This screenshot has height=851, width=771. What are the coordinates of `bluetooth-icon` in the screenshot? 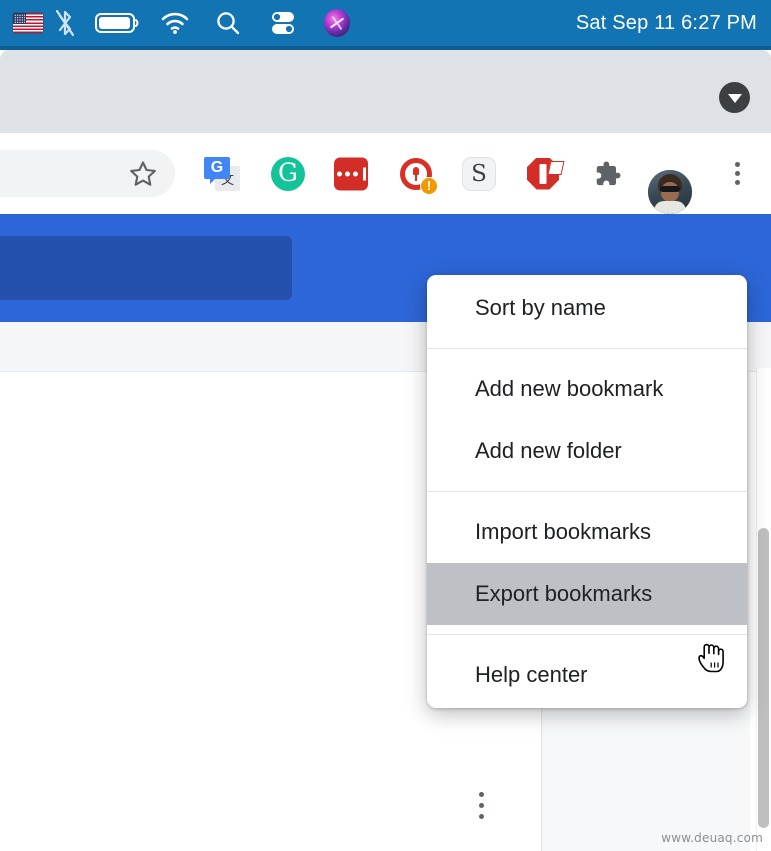 It's located at (65, 23).